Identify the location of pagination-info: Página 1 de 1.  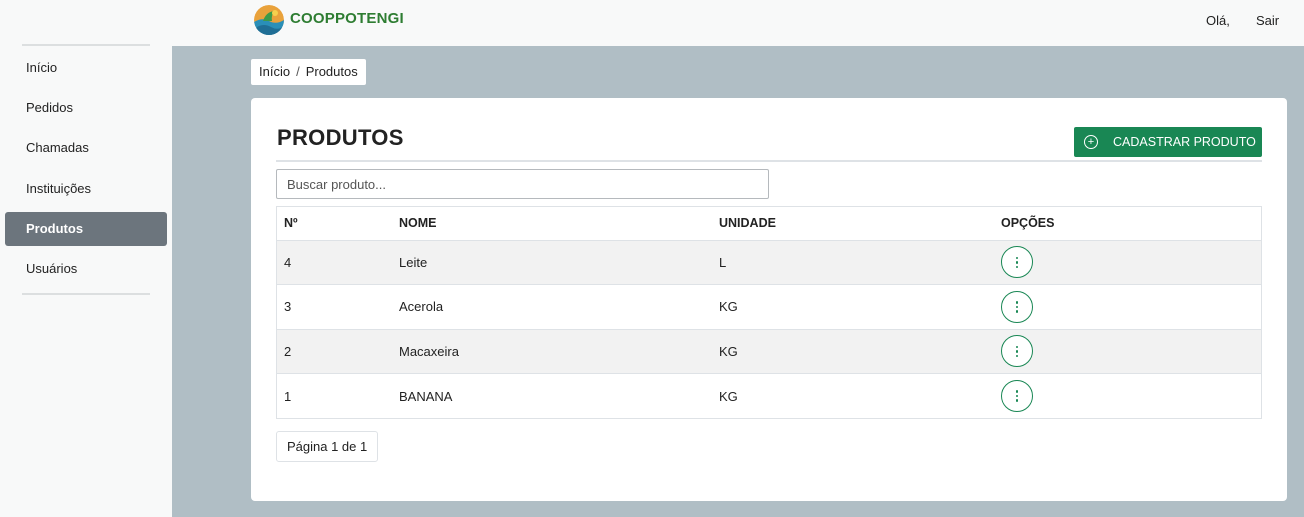
(327, 446).